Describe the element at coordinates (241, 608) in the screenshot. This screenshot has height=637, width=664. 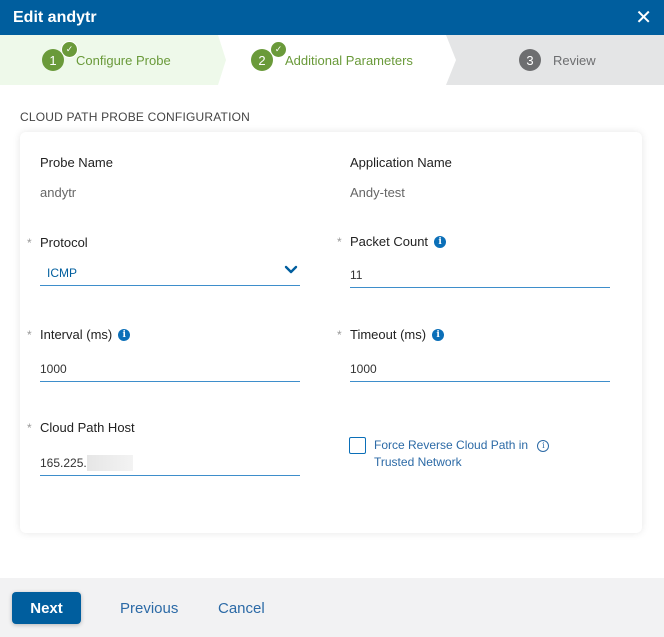
I see `cancel-button: Cancel` at that location.